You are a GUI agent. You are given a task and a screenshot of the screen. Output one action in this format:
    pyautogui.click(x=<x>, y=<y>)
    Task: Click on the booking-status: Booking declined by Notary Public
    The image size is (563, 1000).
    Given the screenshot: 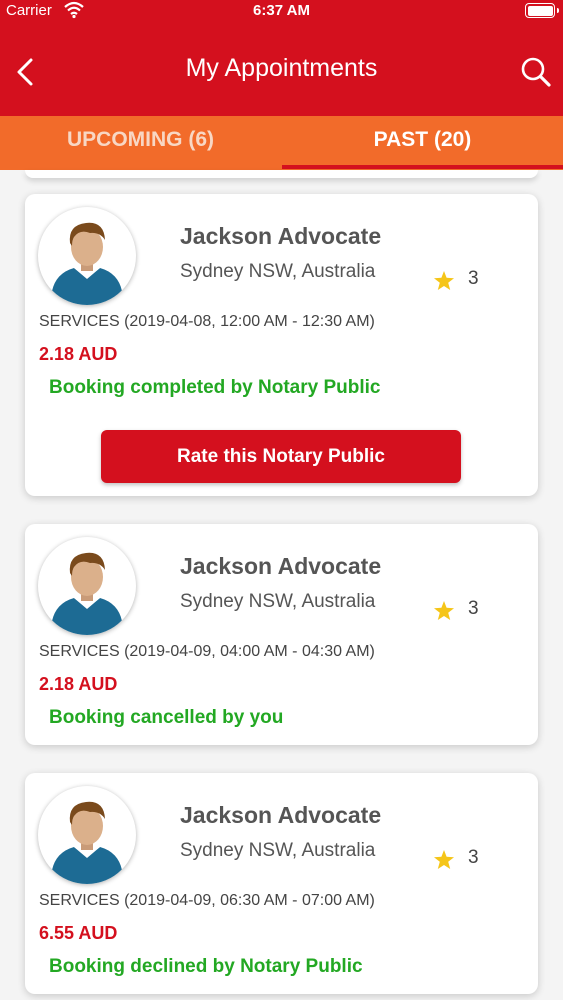 What is the action you would take?
    pyautogui.click(x=206, y=966)
    